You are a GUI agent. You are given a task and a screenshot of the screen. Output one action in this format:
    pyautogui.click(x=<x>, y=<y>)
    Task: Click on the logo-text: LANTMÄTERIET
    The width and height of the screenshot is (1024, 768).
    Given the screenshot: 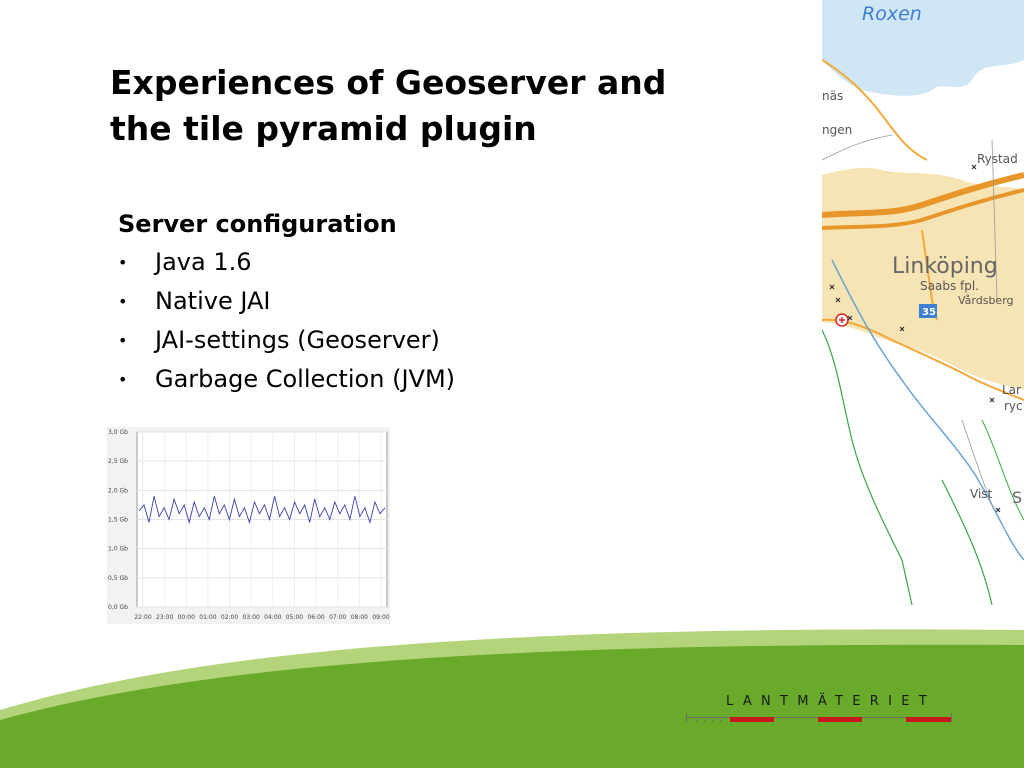 What is the action you would take?
    pyautogui.click(x=831, y=701)
    